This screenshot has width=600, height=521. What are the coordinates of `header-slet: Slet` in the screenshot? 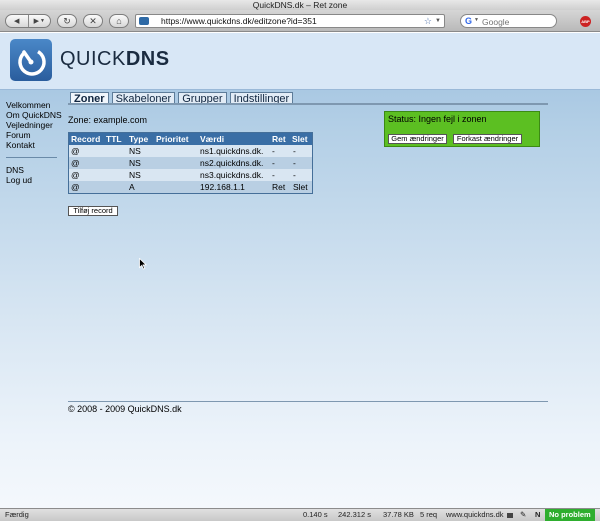 It's located at (300, 139).